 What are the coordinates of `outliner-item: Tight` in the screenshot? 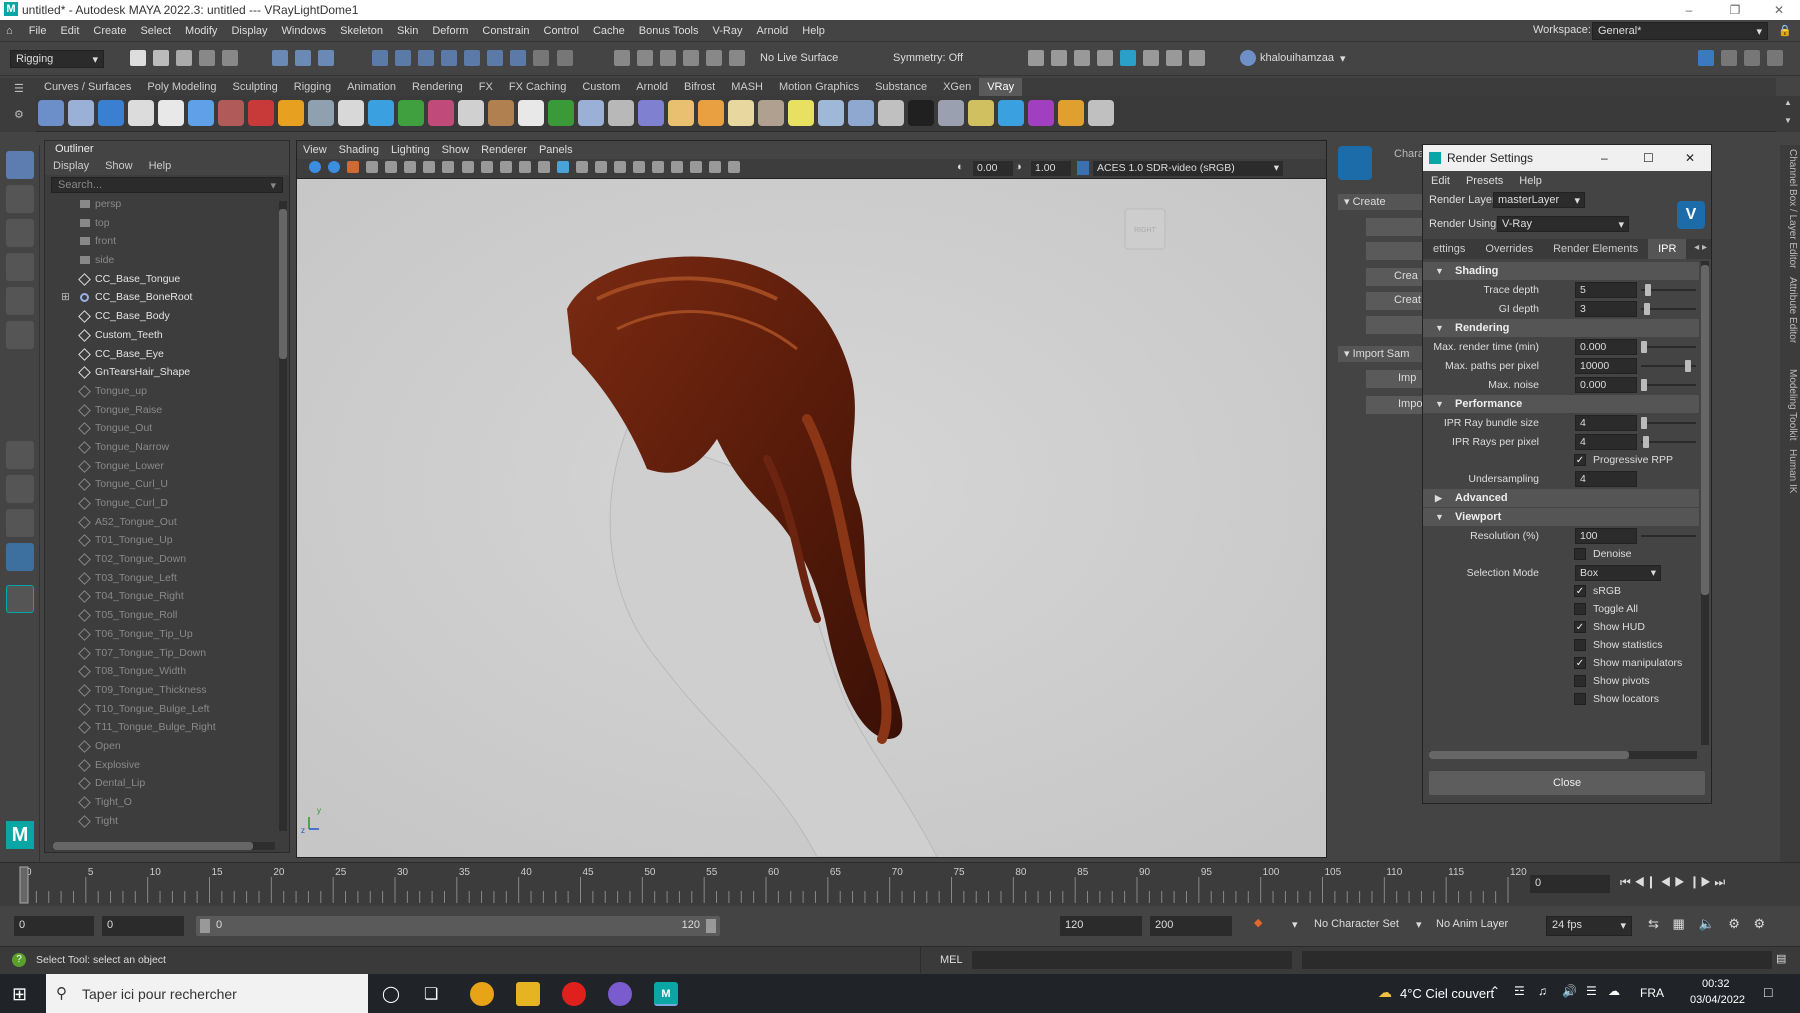 It's located at (167, 821).